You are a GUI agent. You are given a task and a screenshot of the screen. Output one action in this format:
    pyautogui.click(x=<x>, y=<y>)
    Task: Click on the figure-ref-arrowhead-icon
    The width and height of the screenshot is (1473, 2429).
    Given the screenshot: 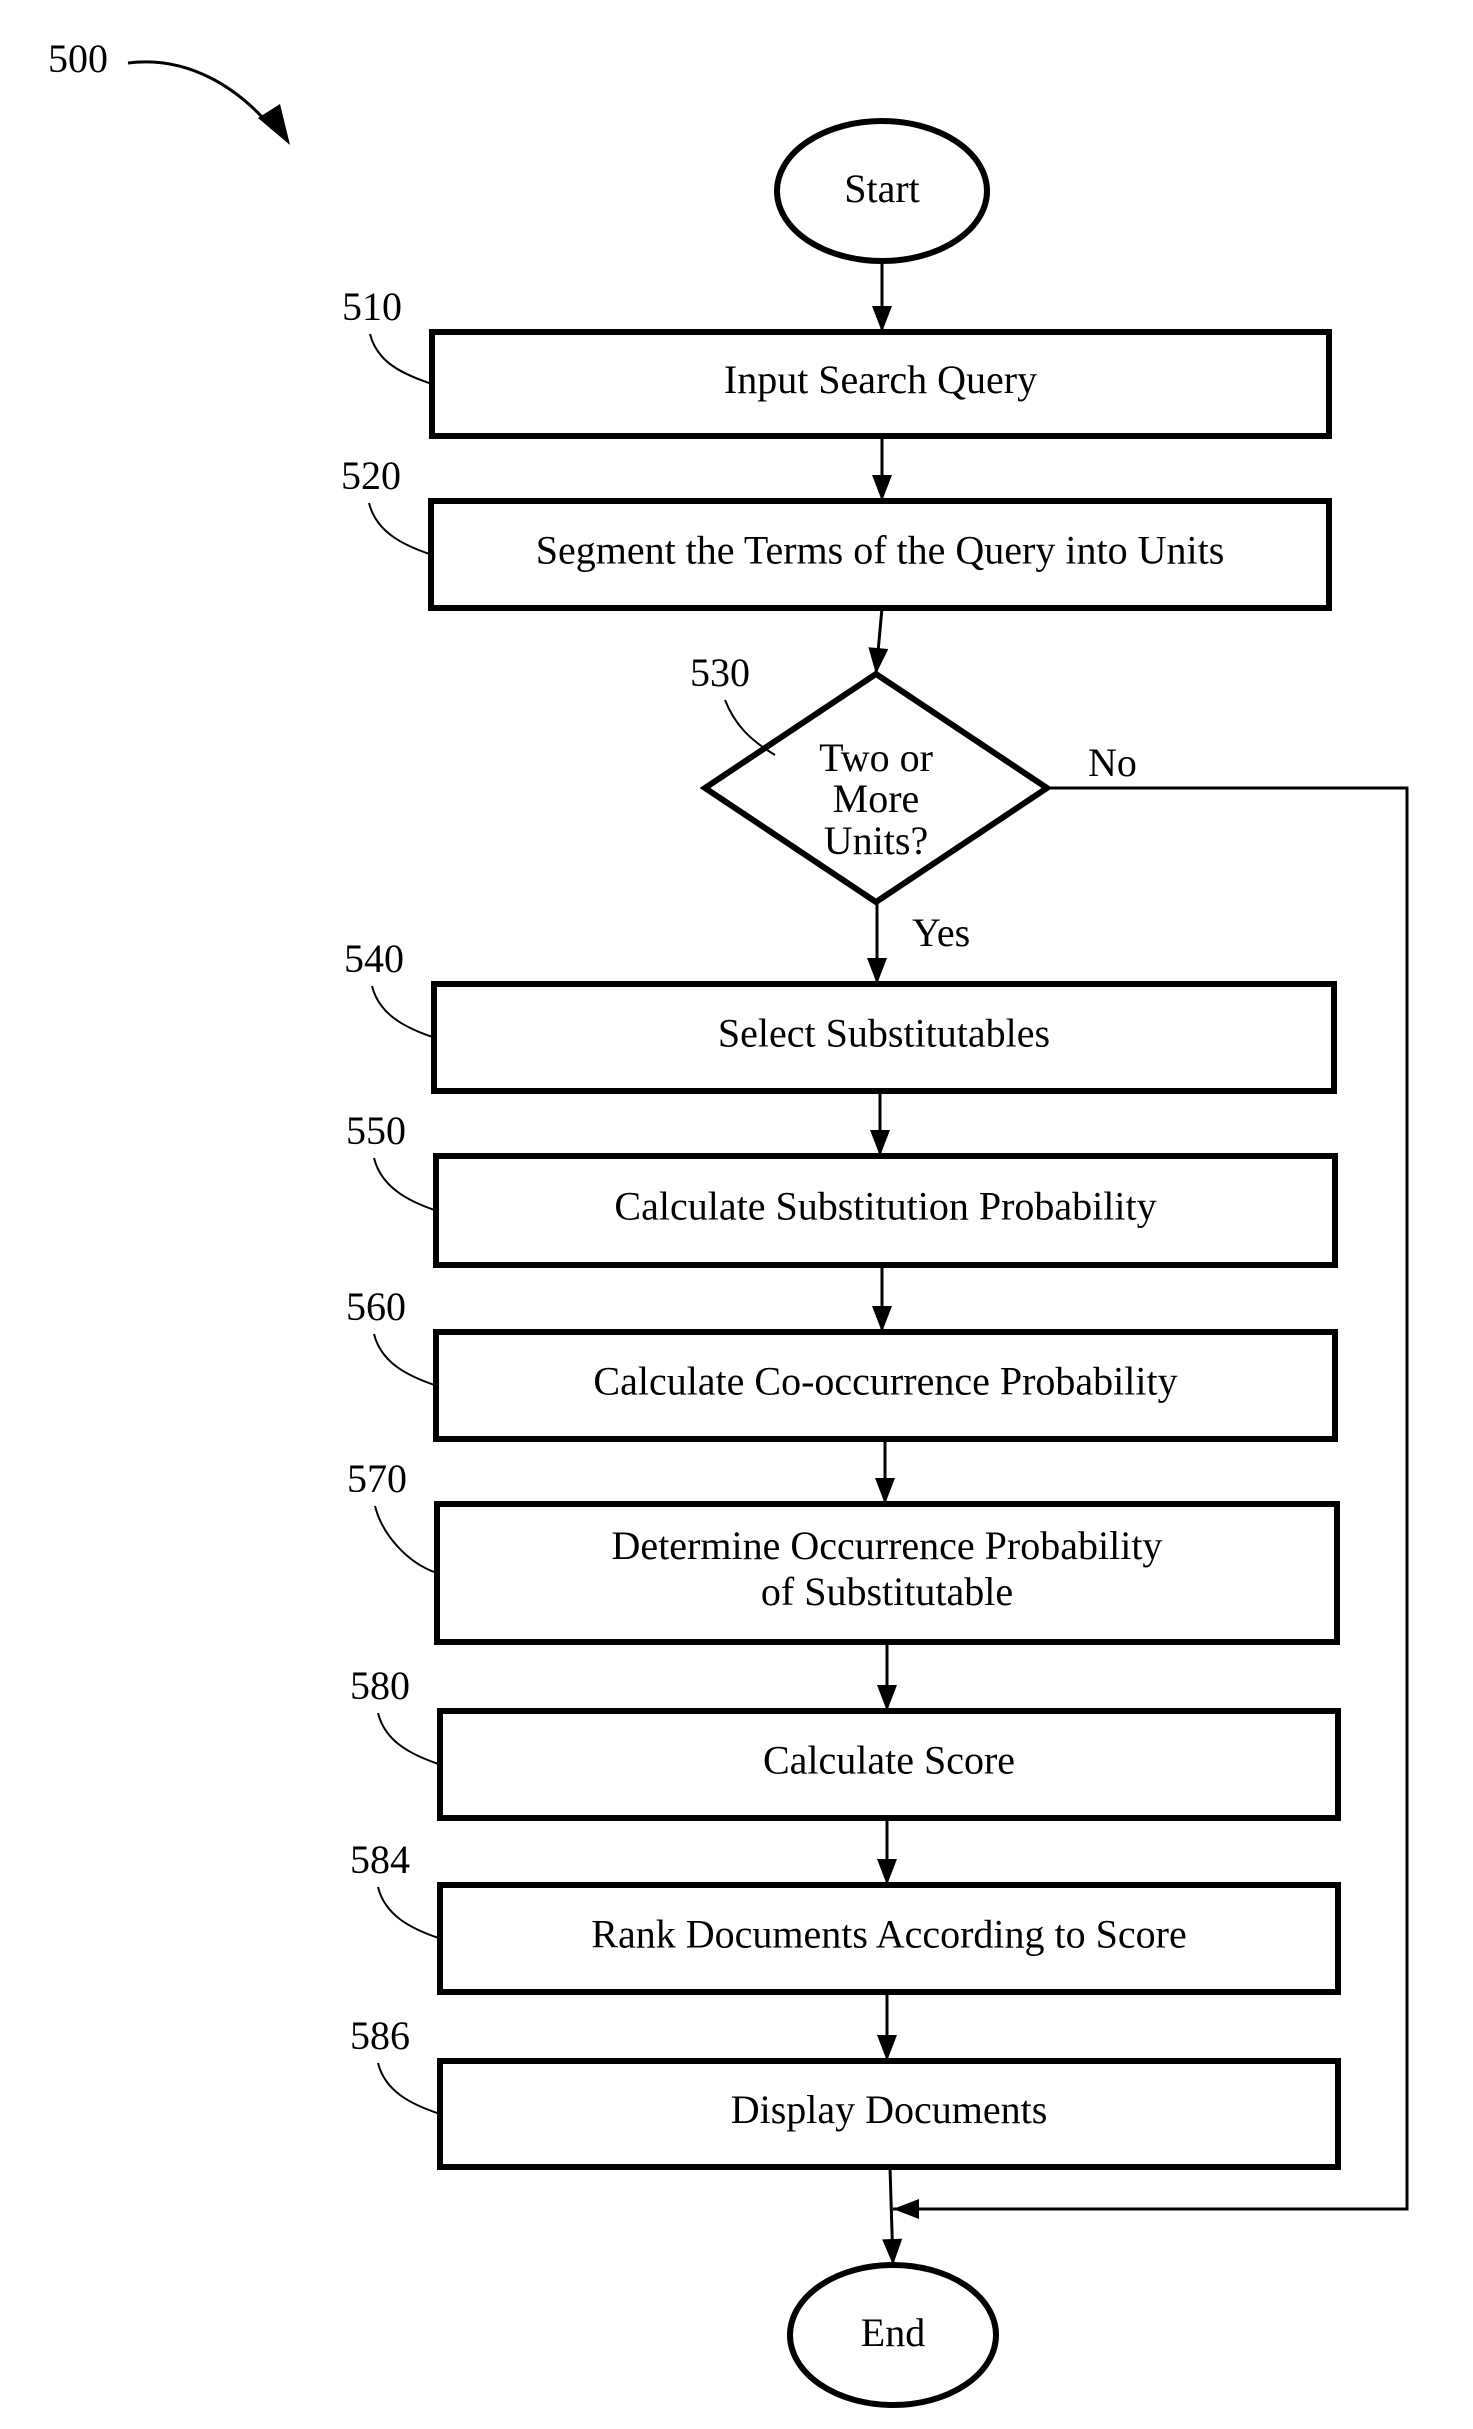 What is the action you would take?
    pyautogui.click(x=274, y=124)
    